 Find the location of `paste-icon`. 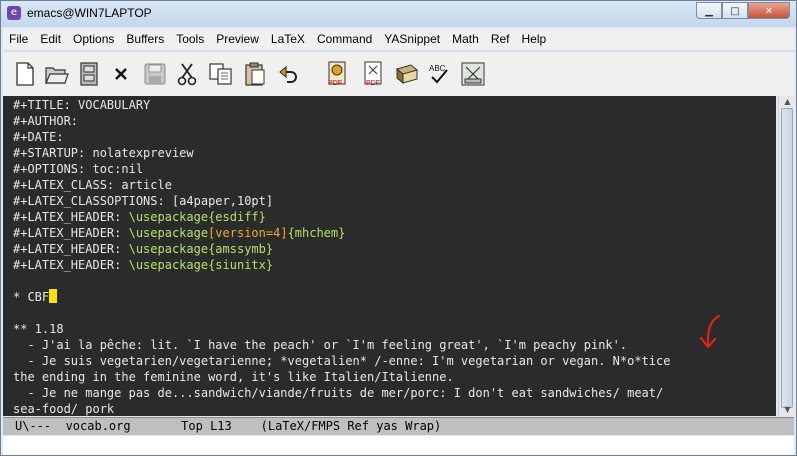

paste-icon is located at coordinates (255, 74).